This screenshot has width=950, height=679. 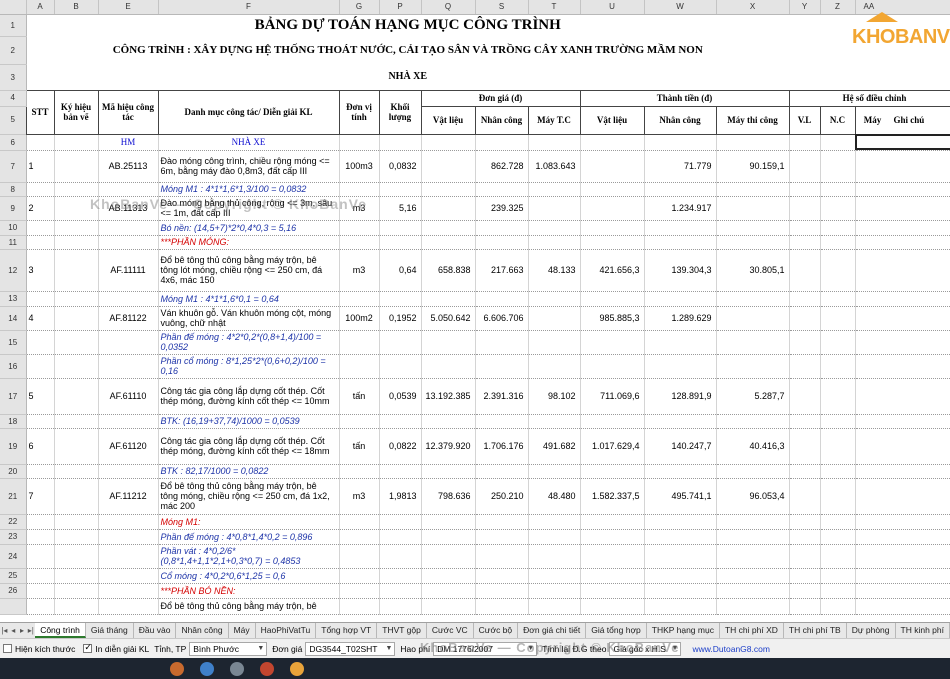 I want to click on row-header: 10, so click(x=13, y=228).